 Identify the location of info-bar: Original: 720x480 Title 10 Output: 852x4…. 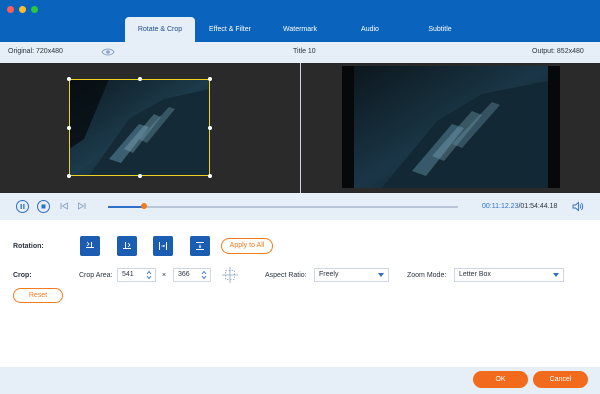
(300, 52).